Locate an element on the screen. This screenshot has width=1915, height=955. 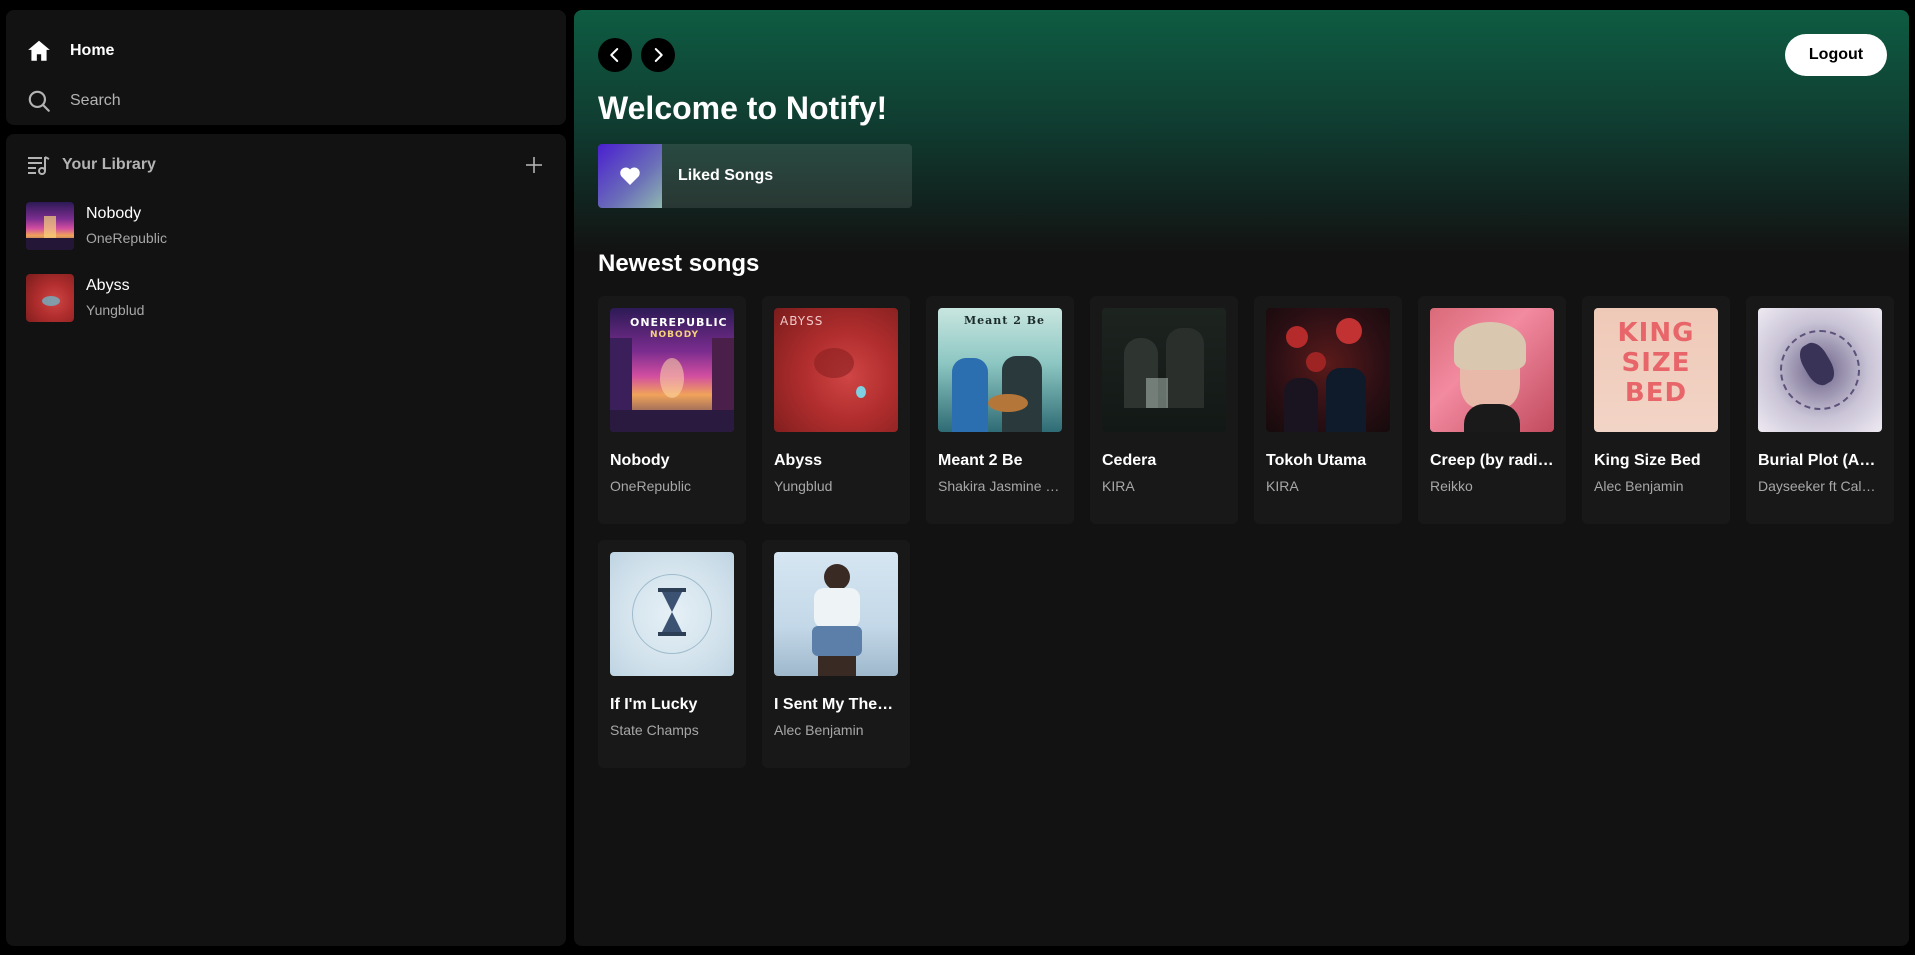
song-card: Tokoh Utama KIRA is located at coordinates (1328, 410).